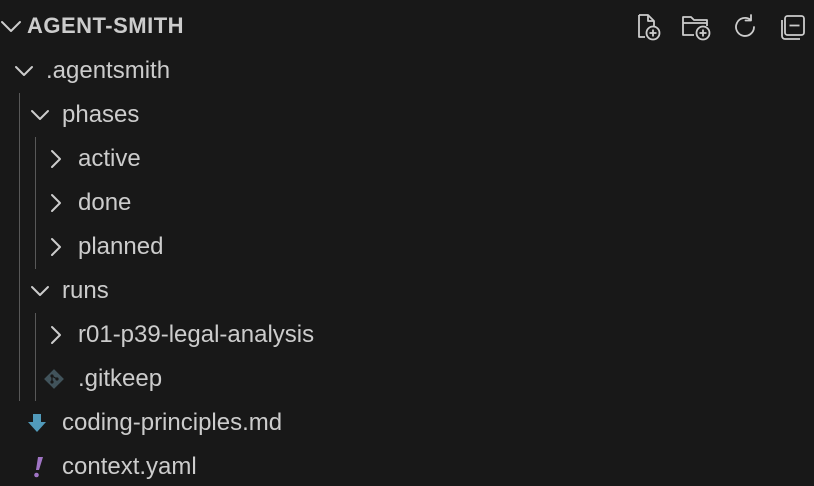  I want to click on new-file-icon, so click(649, 27).